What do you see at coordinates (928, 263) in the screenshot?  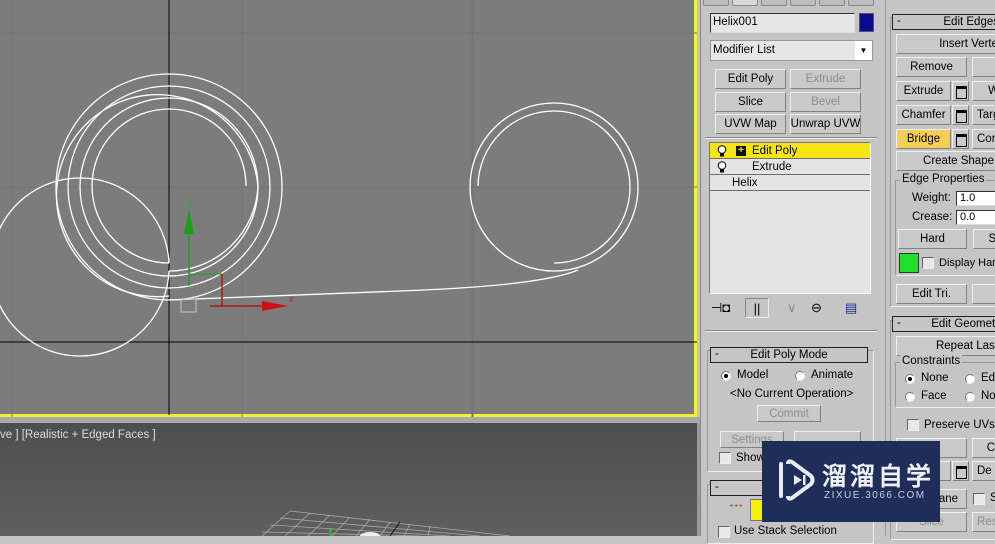 I see `display-hard-checkbox` at bounding box center [928, 263].